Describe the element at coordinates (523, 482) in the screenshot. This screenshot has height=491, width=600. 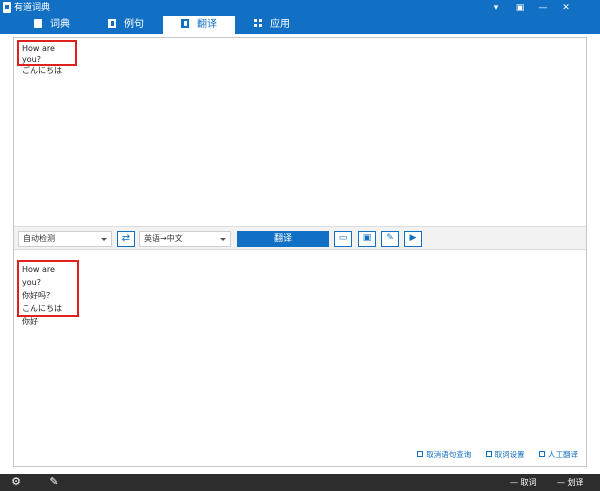
I see `word-capture-toggle: — 取词` at that location.